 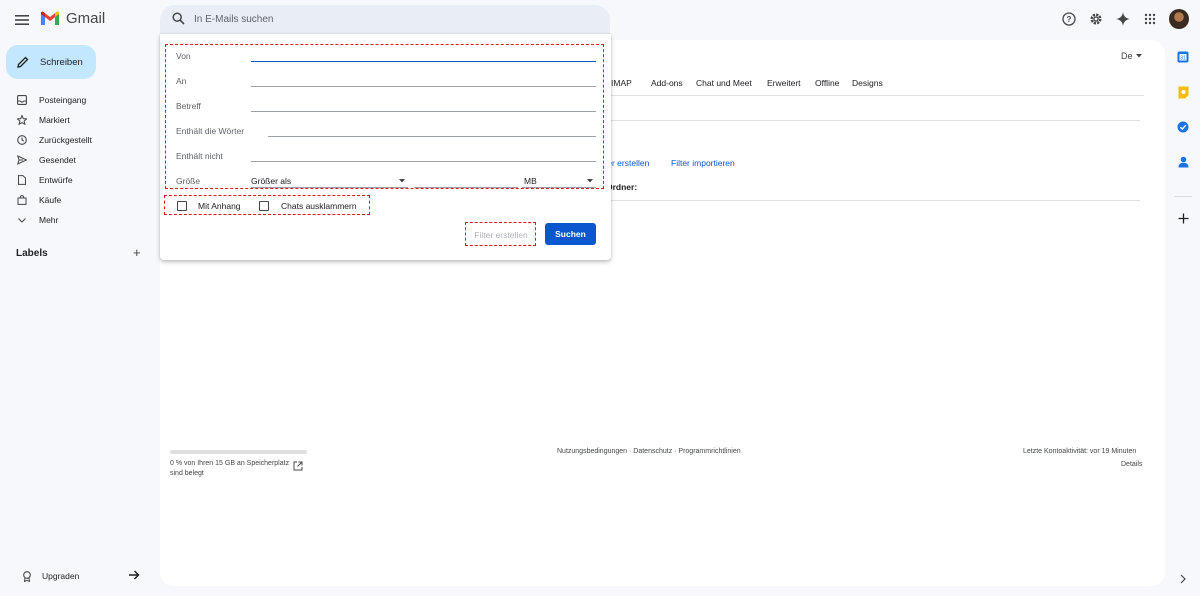 I want to click on compose-button: Schreiben, so click(x=51, y=62).